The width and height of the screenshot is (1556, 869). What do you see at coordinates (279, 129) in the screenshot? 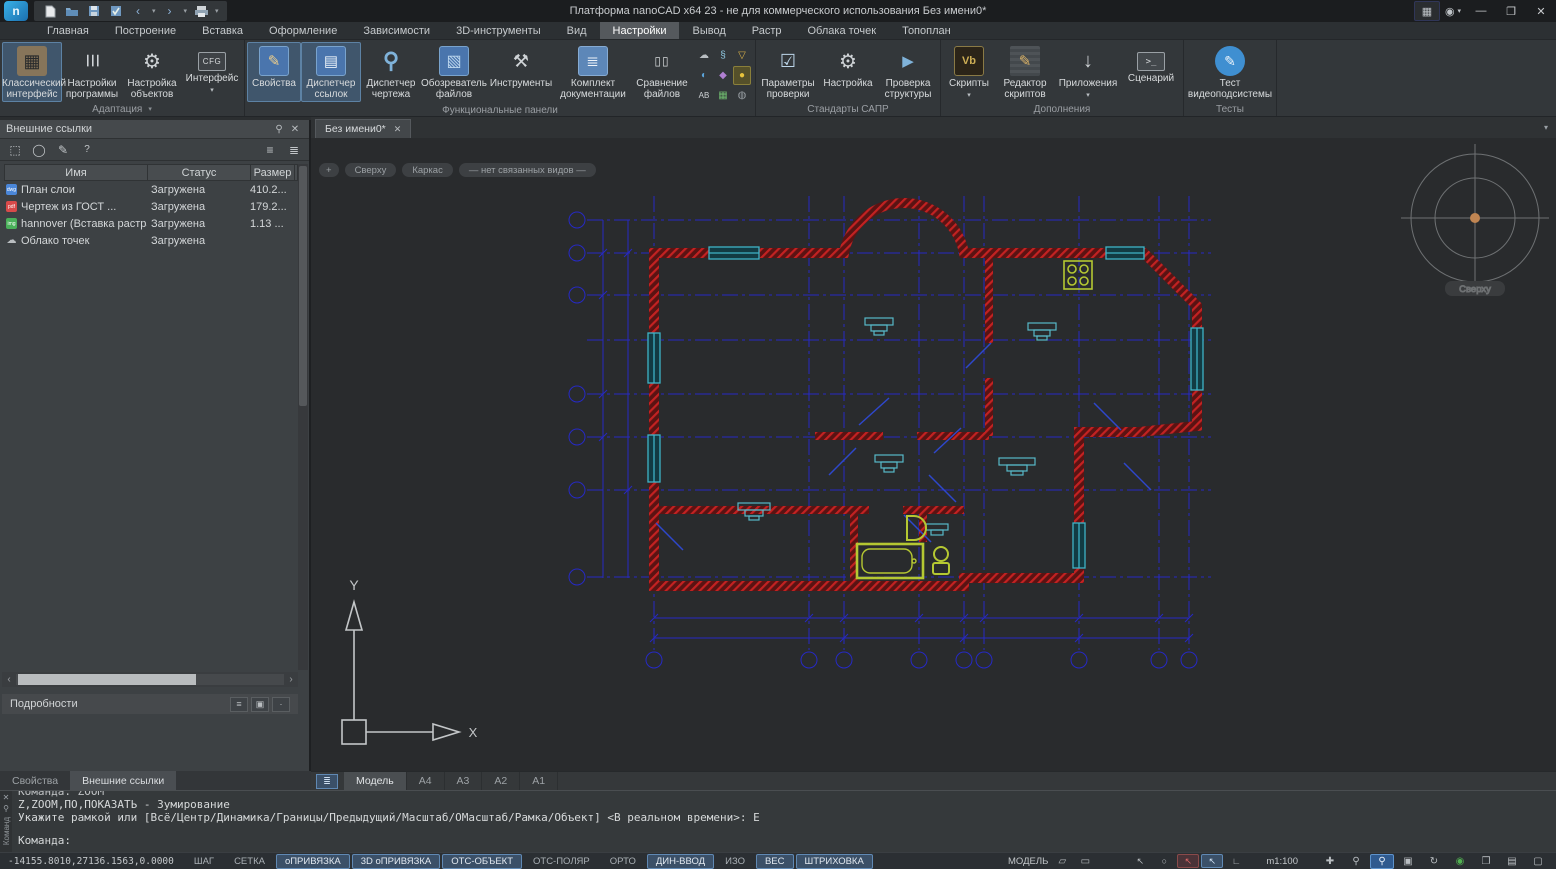
I see `panel-pin-icon: ⚲` at bounding box center [279, 129].